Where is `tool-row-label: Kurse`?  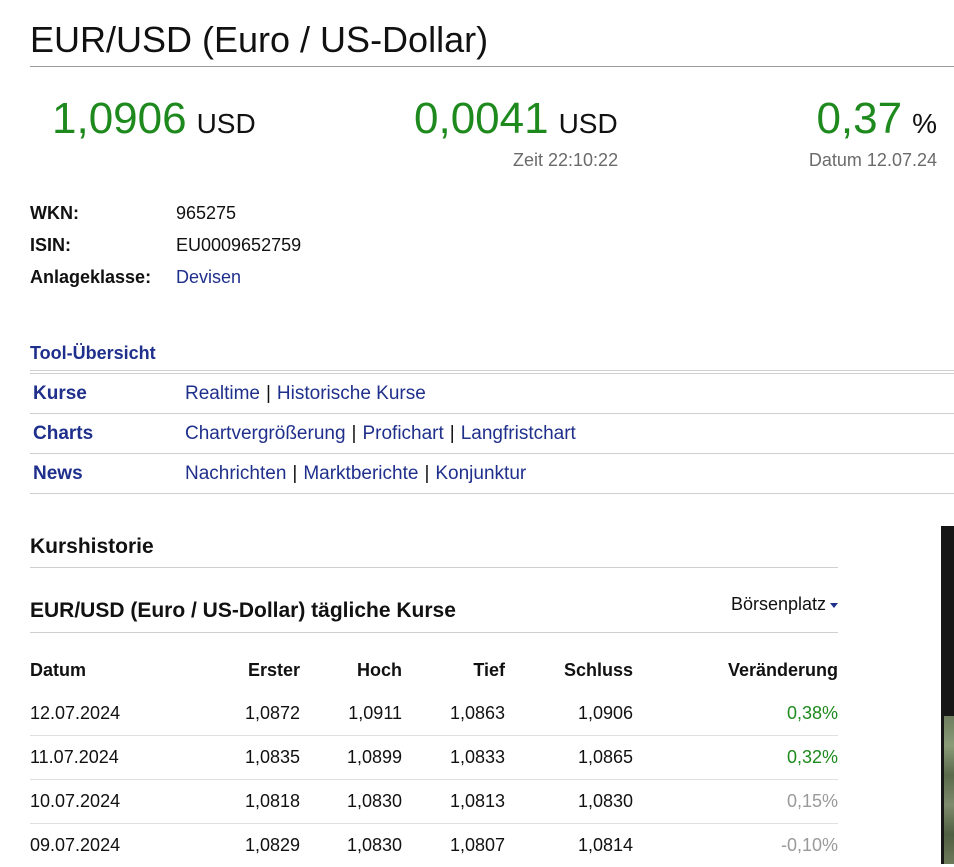
tool-row-label: Kurse is located at coordinates (107, 393).